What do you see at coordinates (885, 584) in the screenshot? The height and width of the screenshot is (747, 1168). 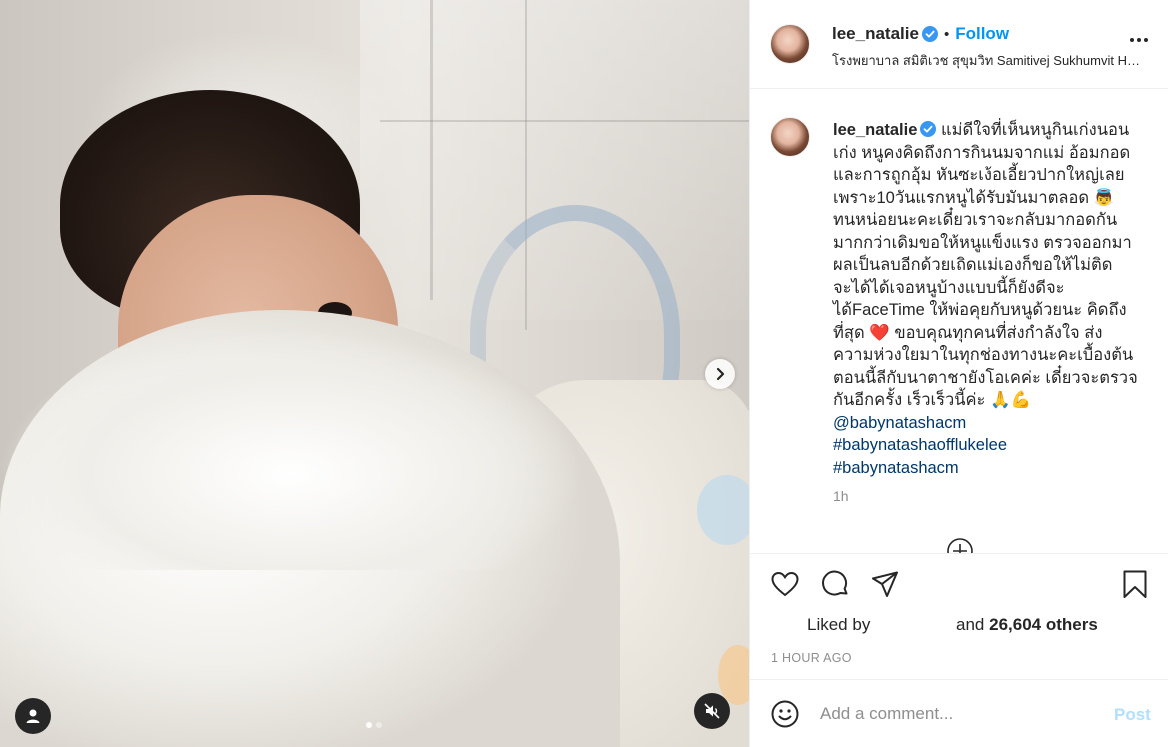 I see `share-icon` at bounding box center [885, 584].